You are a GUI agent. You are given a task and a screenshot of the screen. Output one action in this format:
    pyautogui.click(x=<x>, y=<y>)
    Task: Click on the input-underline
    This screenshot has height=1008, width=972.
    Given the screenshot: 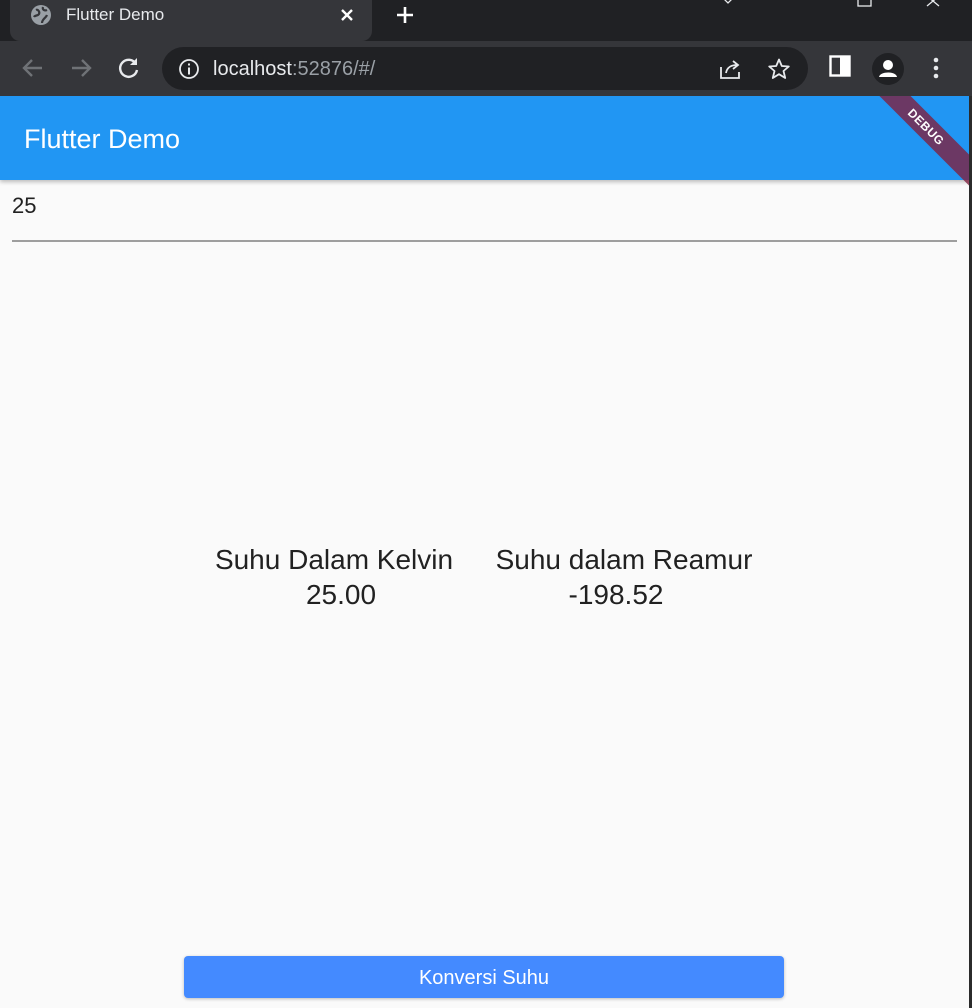 What is the action you would take?
    pyautogui.click(x=484, y=241)
    